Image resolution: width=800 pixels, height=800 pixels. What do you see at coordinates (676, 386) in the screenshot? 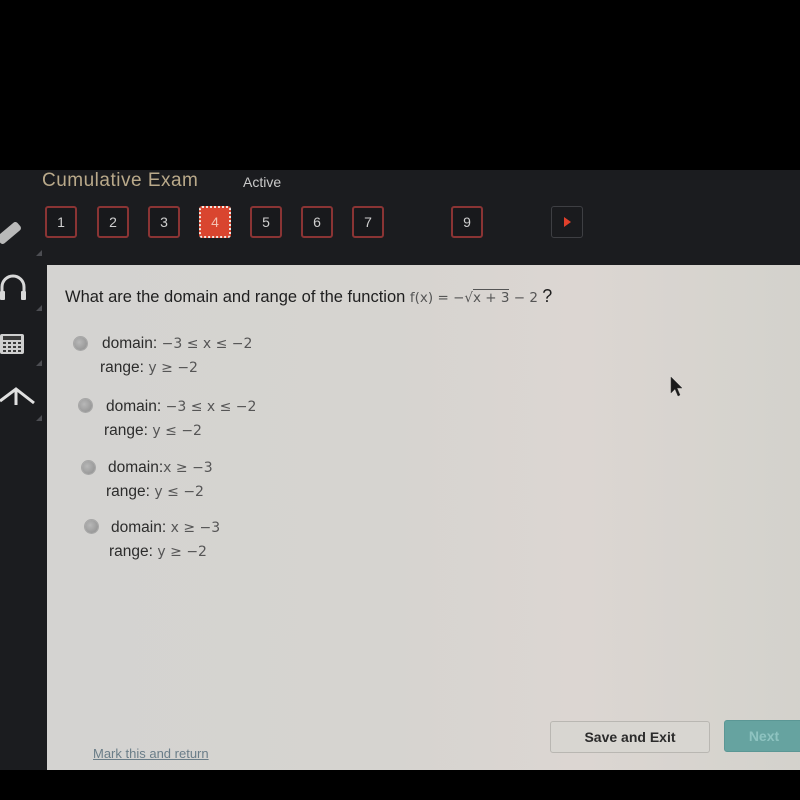
I see `mouse-cursor-icon` at bounding box center [676, 386].